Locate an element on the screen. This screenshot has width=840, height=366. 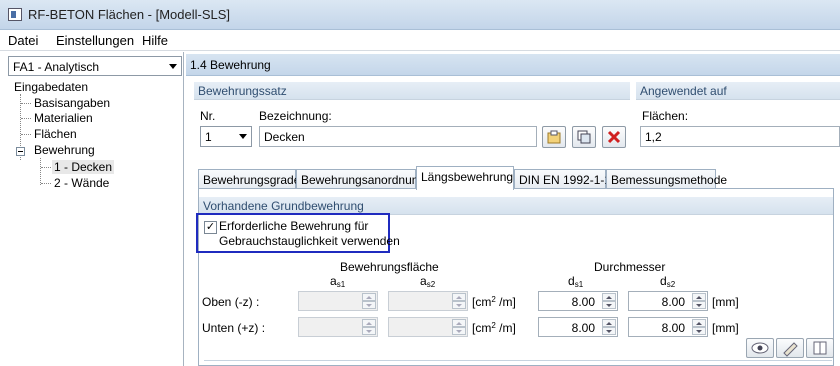
ds1-bottom-value: 8.00 is located at coordinates (583, 328).